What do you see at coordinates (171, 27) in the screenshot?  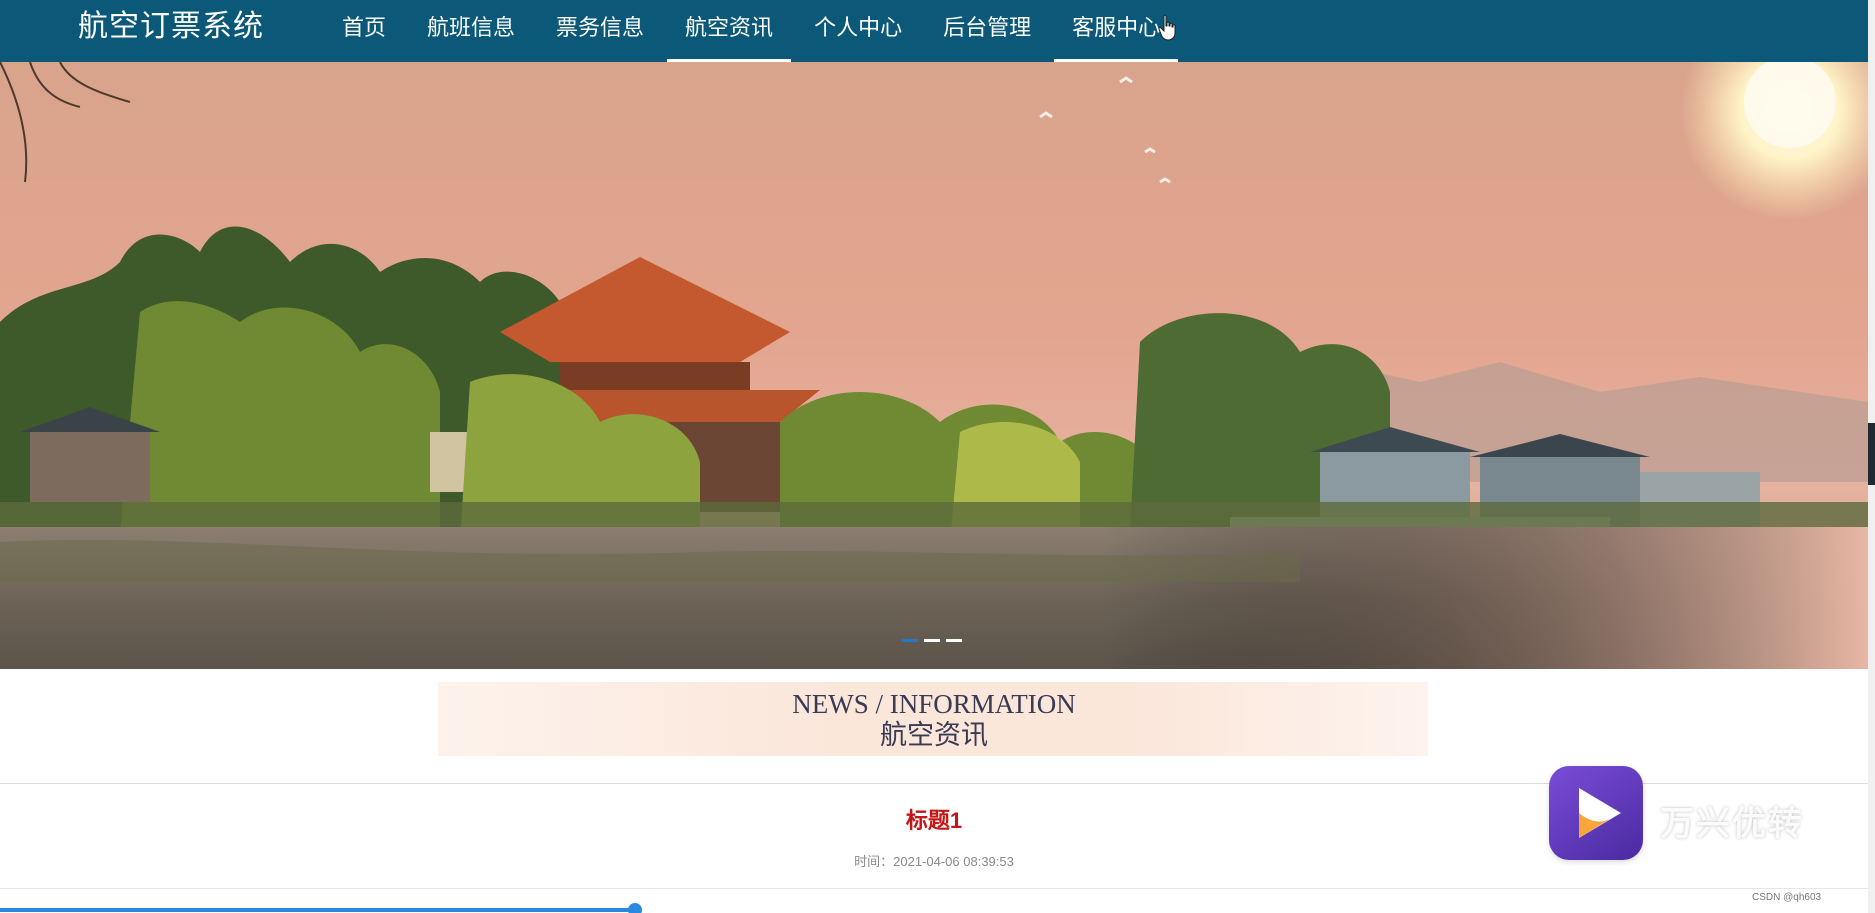 I see `site-brand: 航空订票系统` at bounding box center [171, 27].